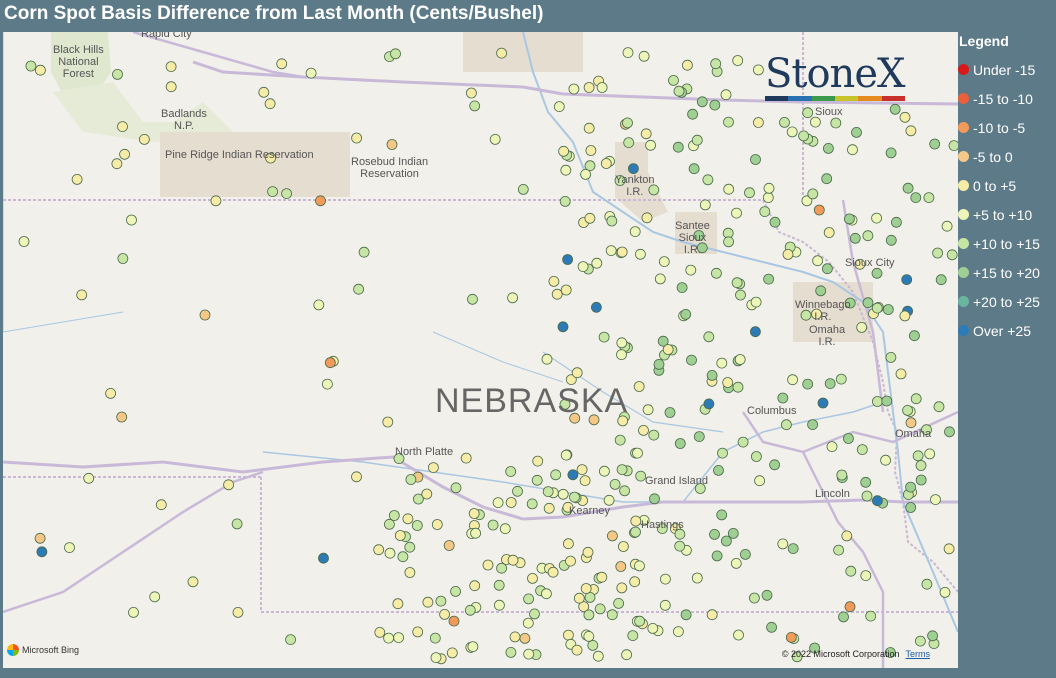 The height and width of the screenshot is (678, 1056). What do you see at coordinates (1007, 243) in the screenshot?
I see `legend-item: +10 to +15` at bounding box center [1007, 243].